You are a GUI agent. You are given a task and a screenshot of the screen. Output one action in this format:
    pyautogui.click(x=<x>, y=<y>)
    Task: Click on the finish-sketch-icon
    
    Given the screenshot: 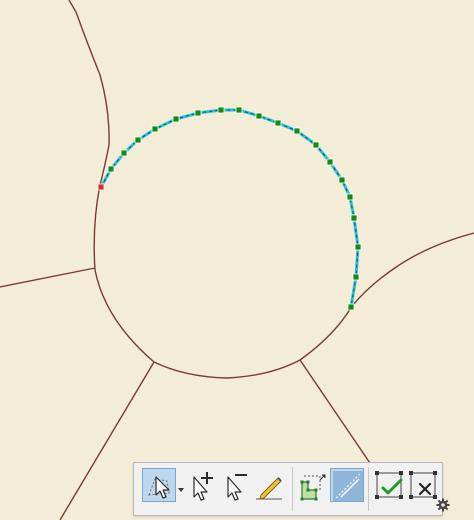 What is the action you would take?
    pyautogui.click(x=389, y=485)
    